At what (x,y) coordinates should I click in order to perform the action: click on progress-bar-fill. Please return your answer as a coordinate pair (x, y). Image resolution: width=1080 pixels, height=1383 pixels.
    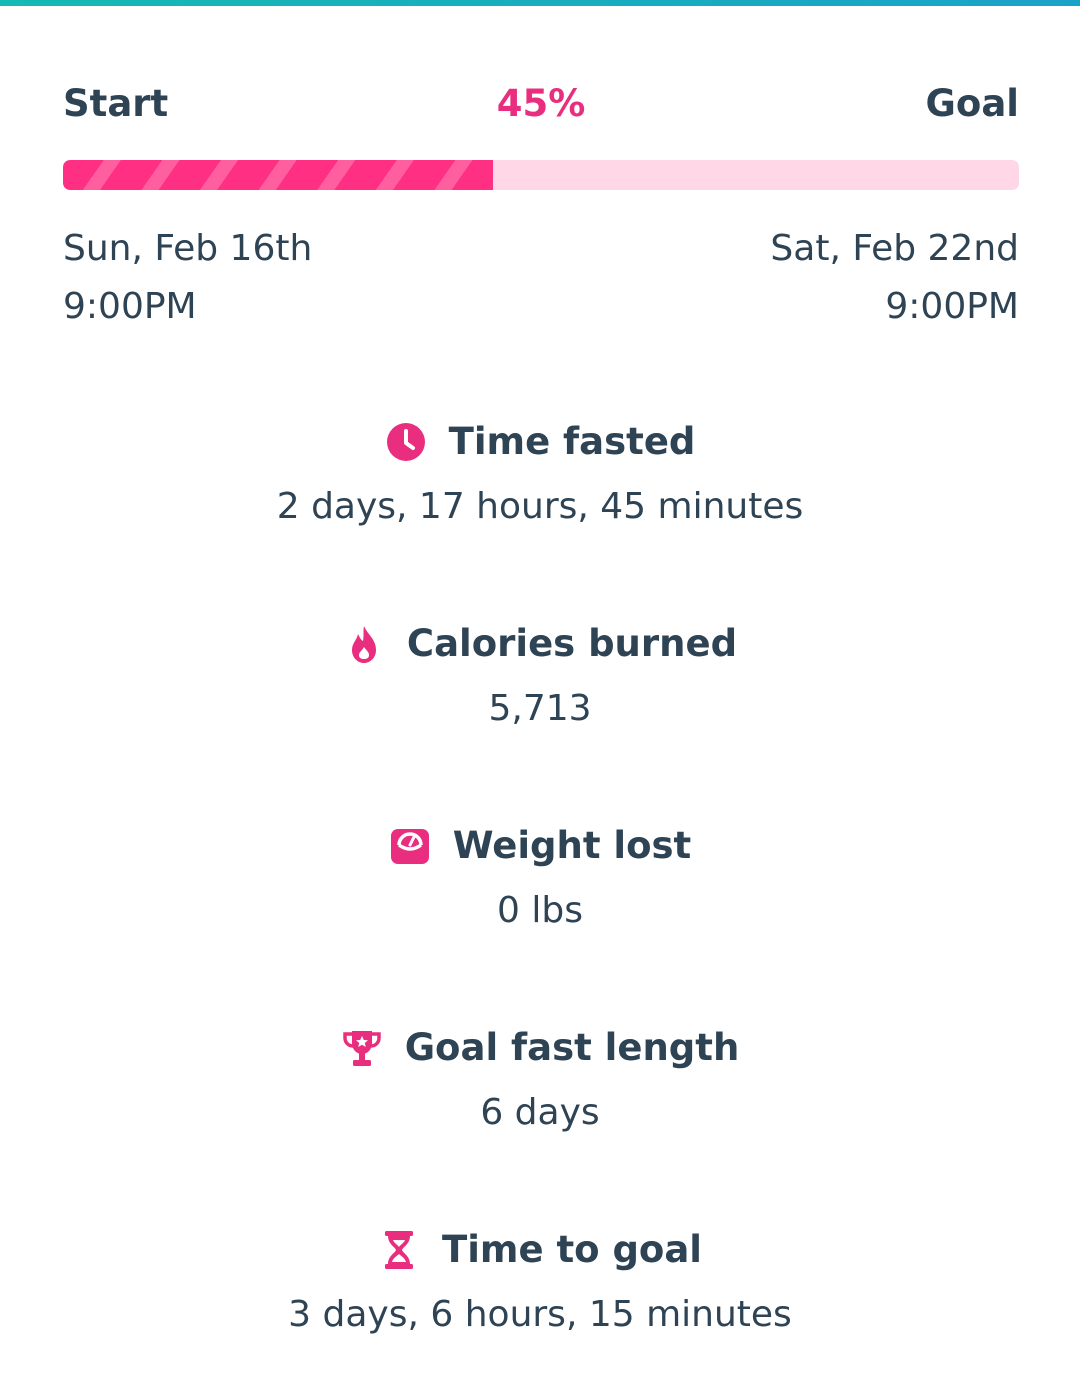
    Looking at the image, I should click on (278, 175).